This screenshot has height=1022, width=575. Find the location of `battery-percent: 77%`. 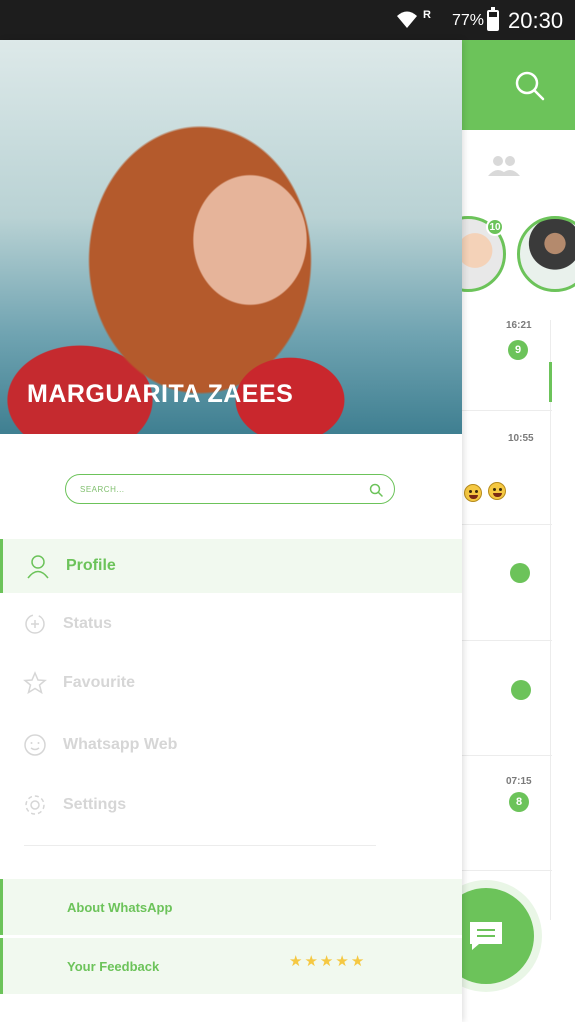

battery-percent: 77% is located at coordinates (468, 20).